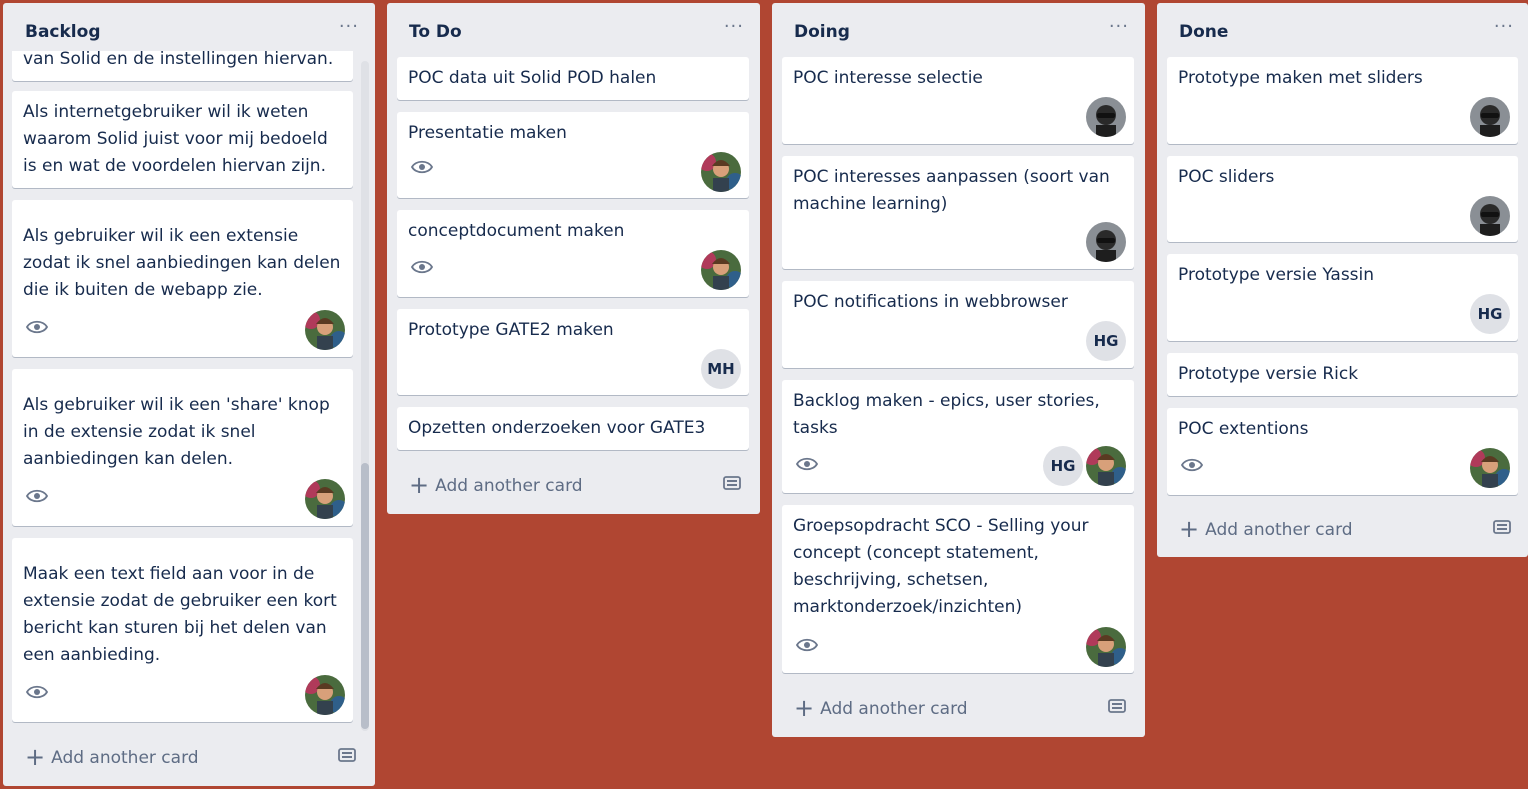 This screenshot has height=789, width=1528. I want to click on card-title: POC data uit Solid POD halen, so click(532, 78).